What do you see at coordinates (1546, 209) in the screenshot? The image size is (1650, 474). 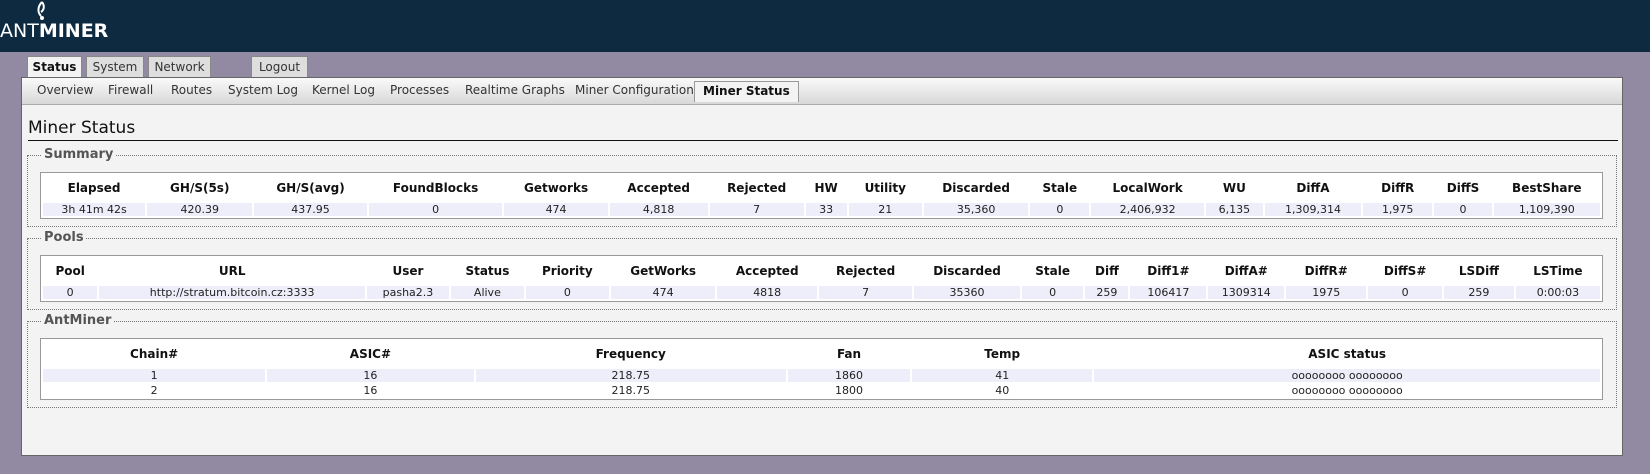 I see `cell-bestshare: 1,109,390` at bounding box center [1546, 209].